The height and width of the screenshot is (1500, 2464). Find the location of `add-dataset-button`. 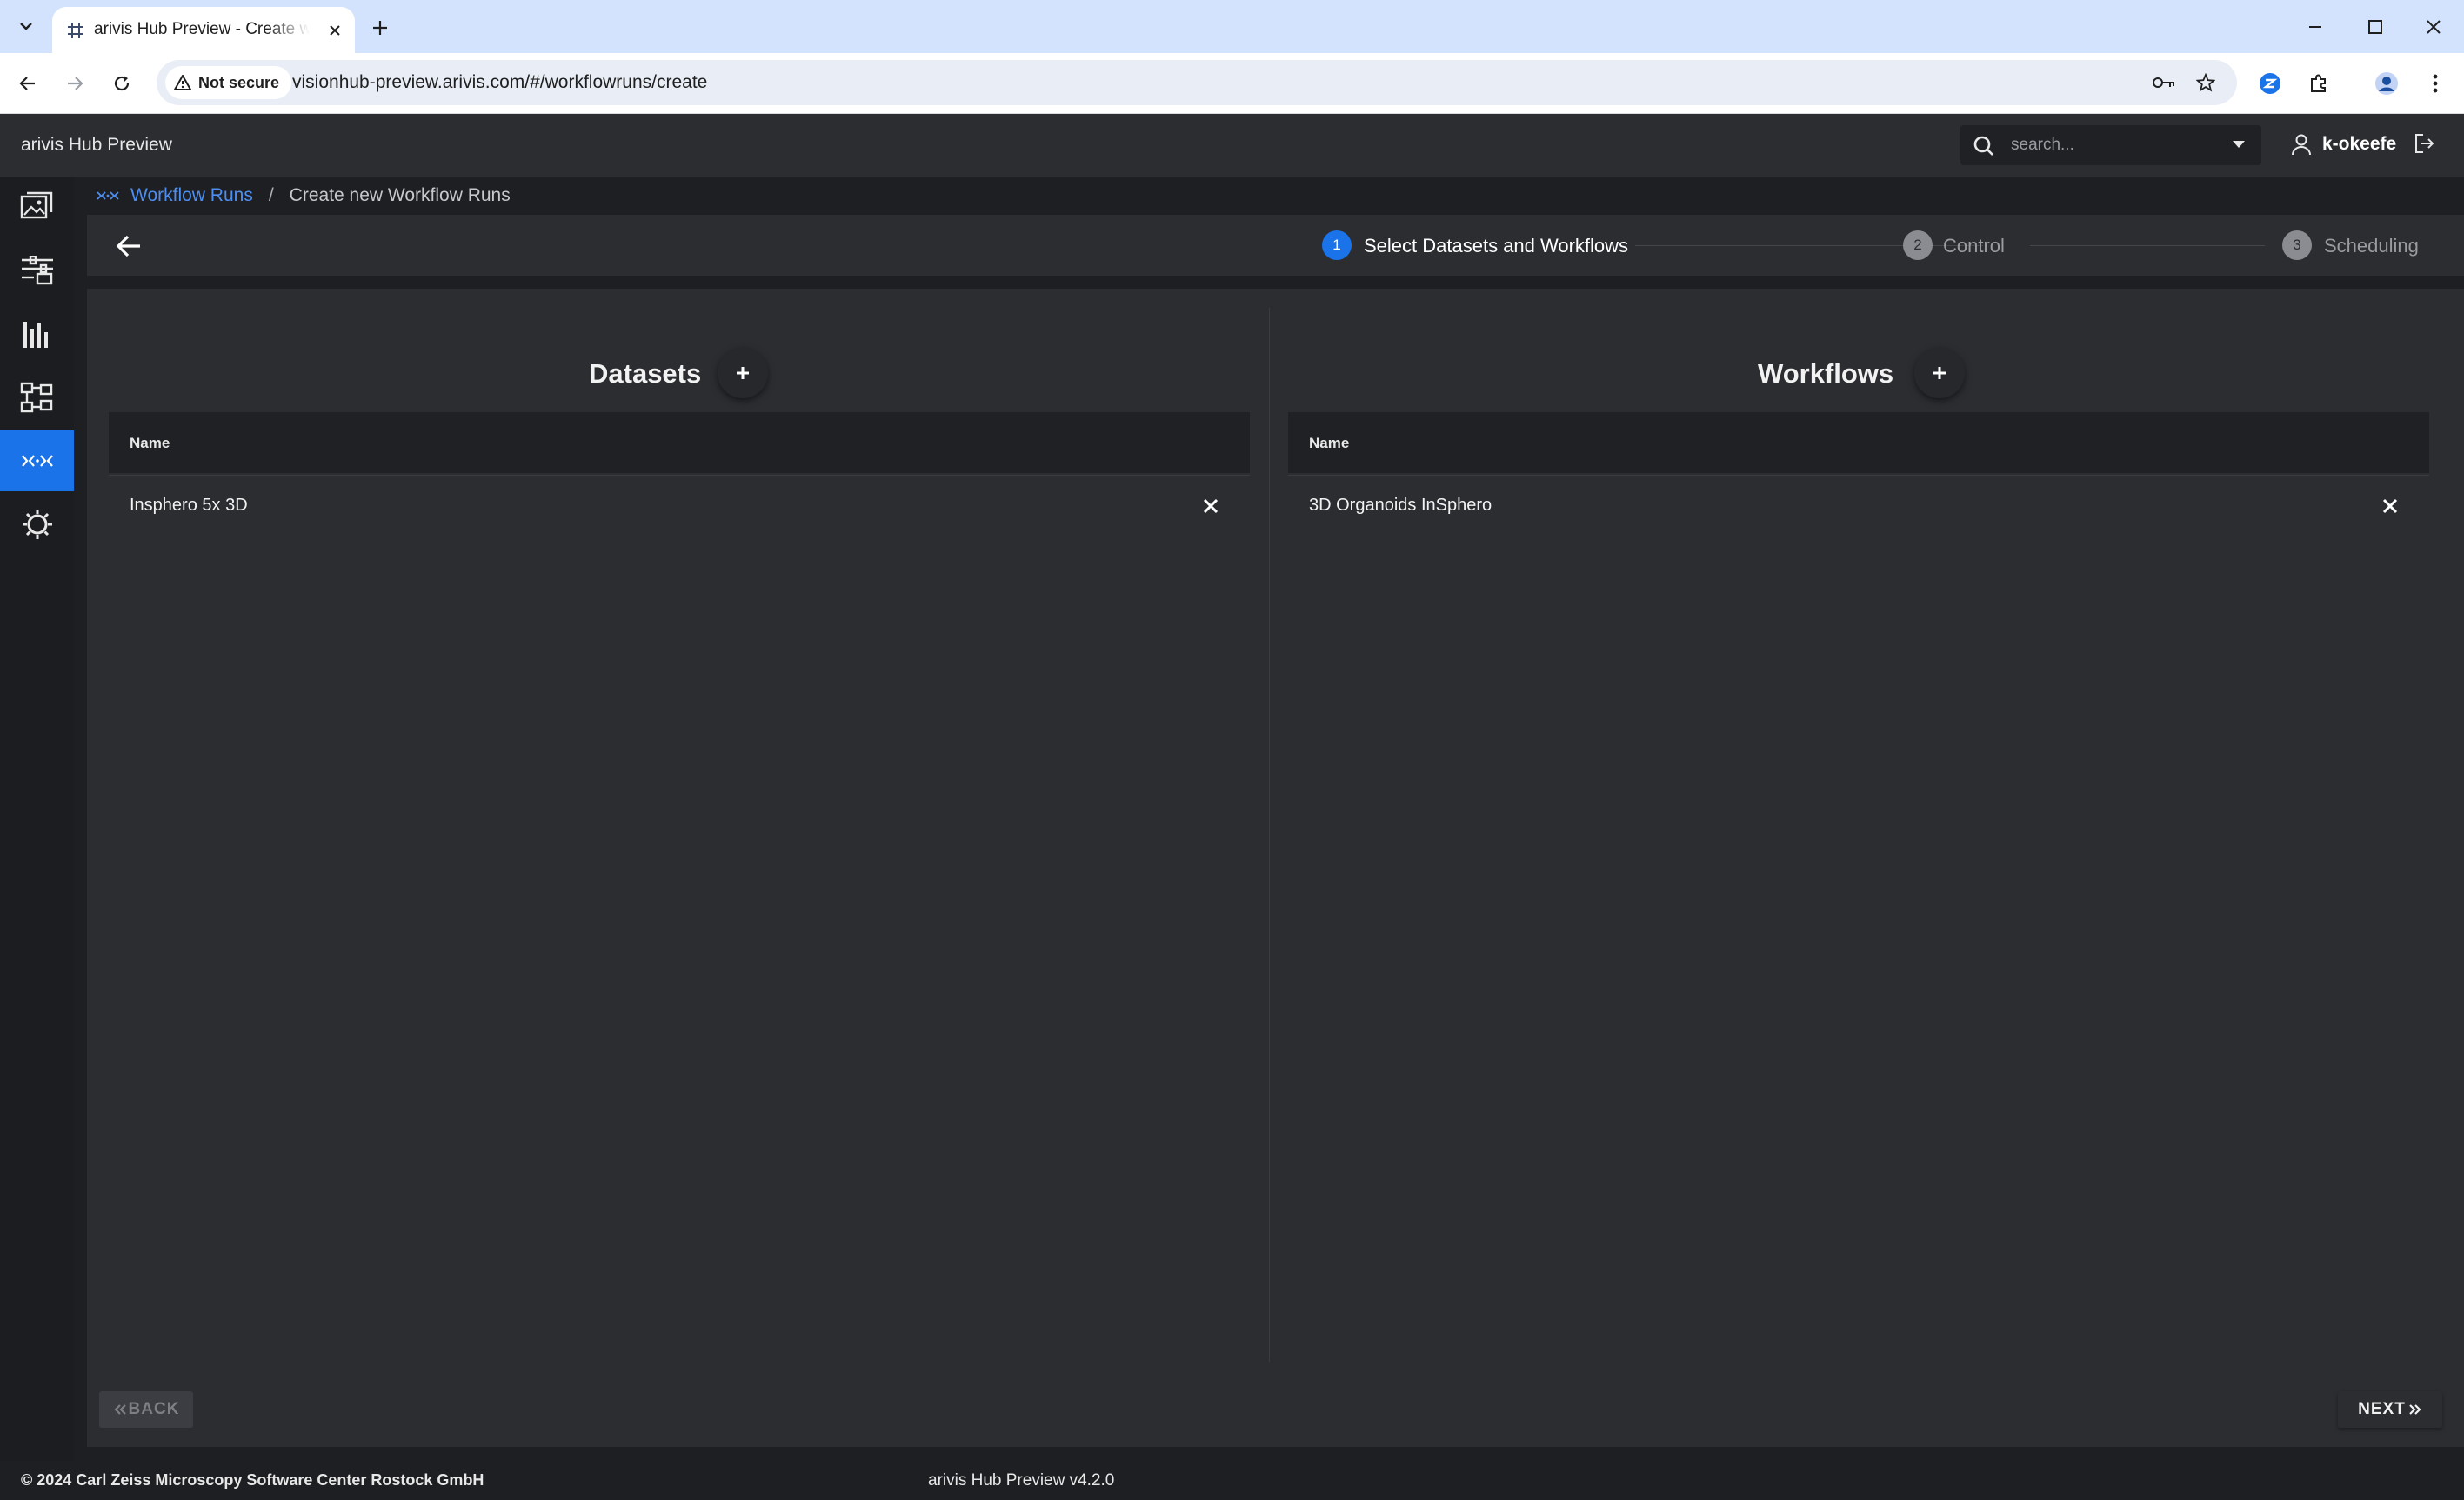

add-dataset-button is located at coordinates (743, 373).